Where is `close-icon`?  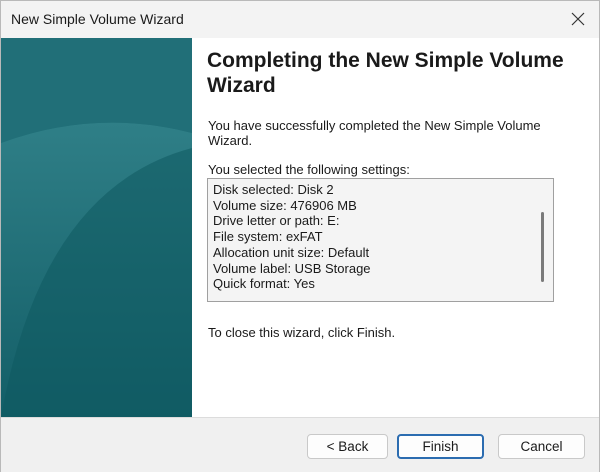 close-icon is located at coordinates (578, 19).